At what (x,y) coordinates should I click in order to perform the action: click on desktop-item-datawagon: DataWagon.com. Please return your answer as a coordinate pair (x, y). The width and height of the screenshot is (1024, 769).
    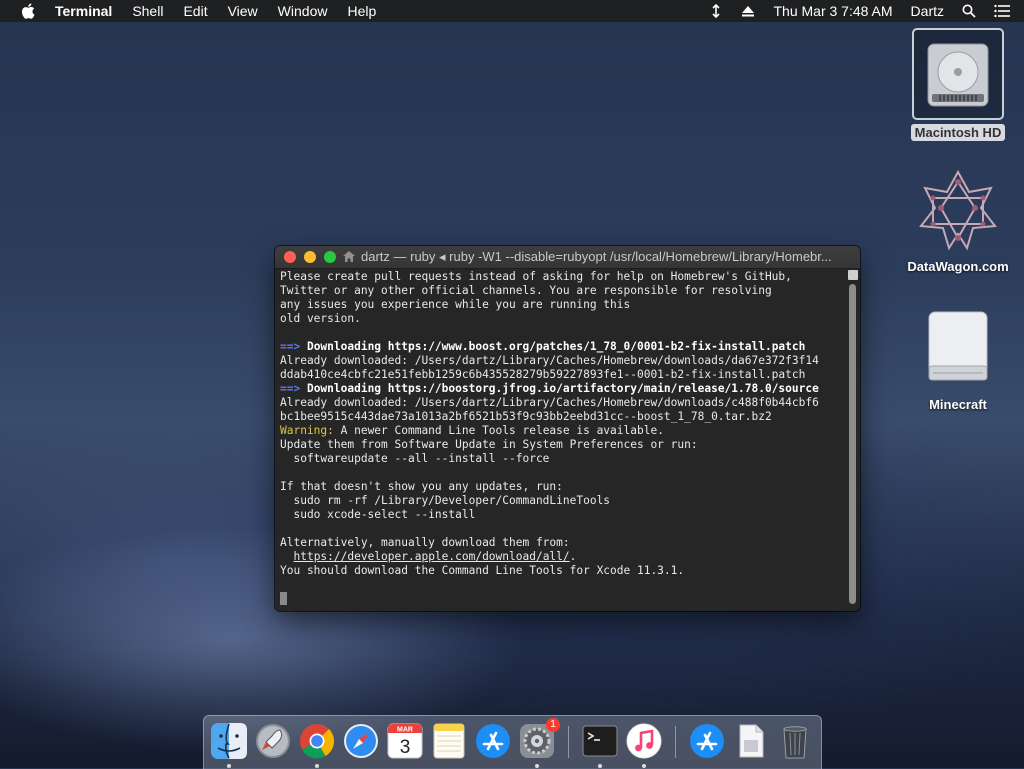
    Looking at the image, I should click on (958, 221).